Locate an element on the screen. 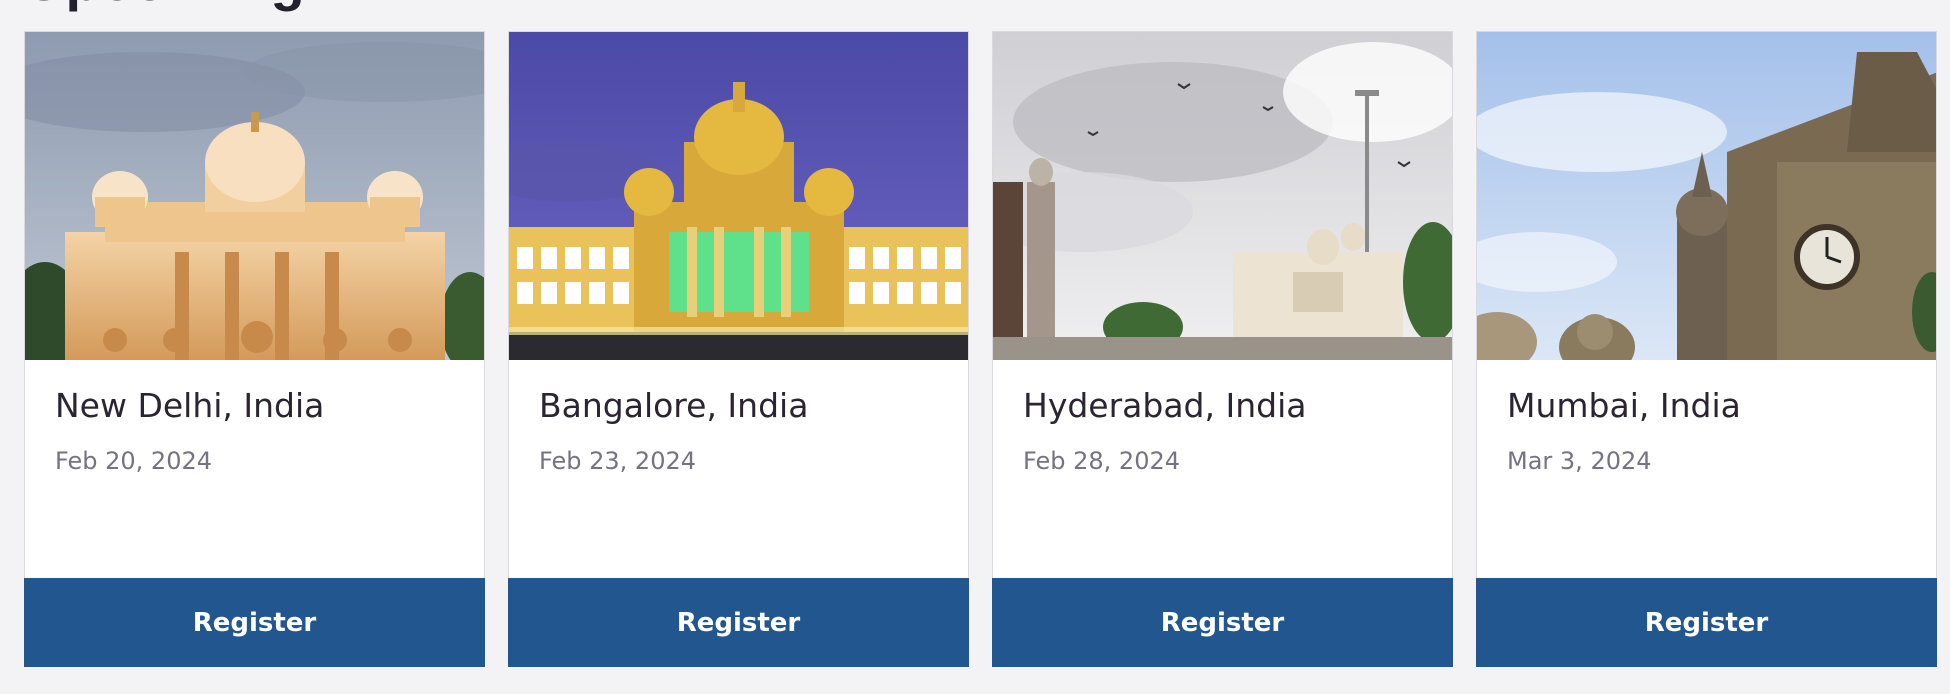 The height and width of the screenshot is (694, 1950). card-title: New Delhi, India is located at coordinates (190, 405).